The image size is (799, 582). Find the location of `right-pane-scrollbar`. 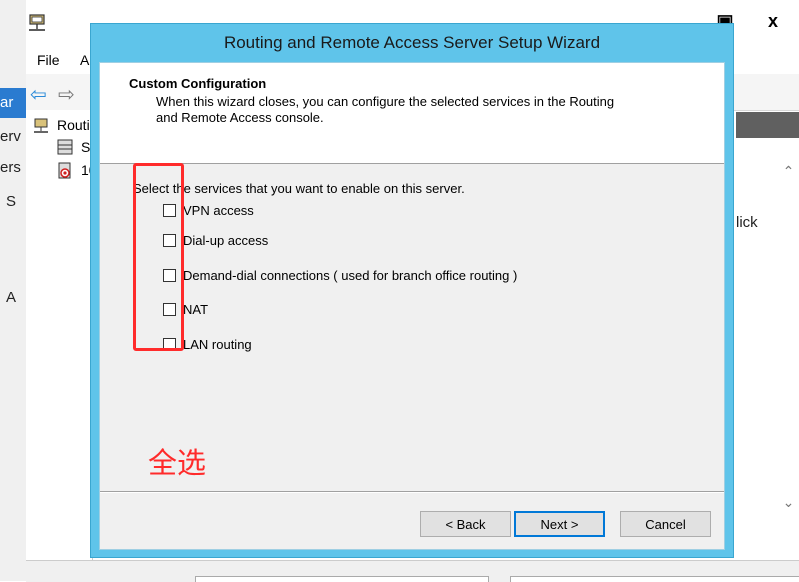

right-pane-scrollbar is located at coordinates (788, 330).